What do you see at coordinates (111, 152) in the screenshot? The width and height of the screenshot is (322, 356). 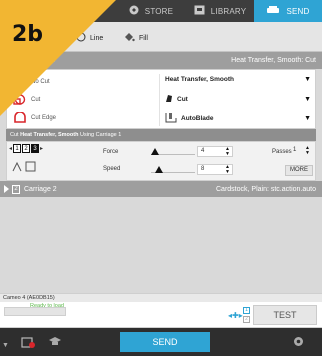 I see `force-label: Force` at bounding box center [111, 152].